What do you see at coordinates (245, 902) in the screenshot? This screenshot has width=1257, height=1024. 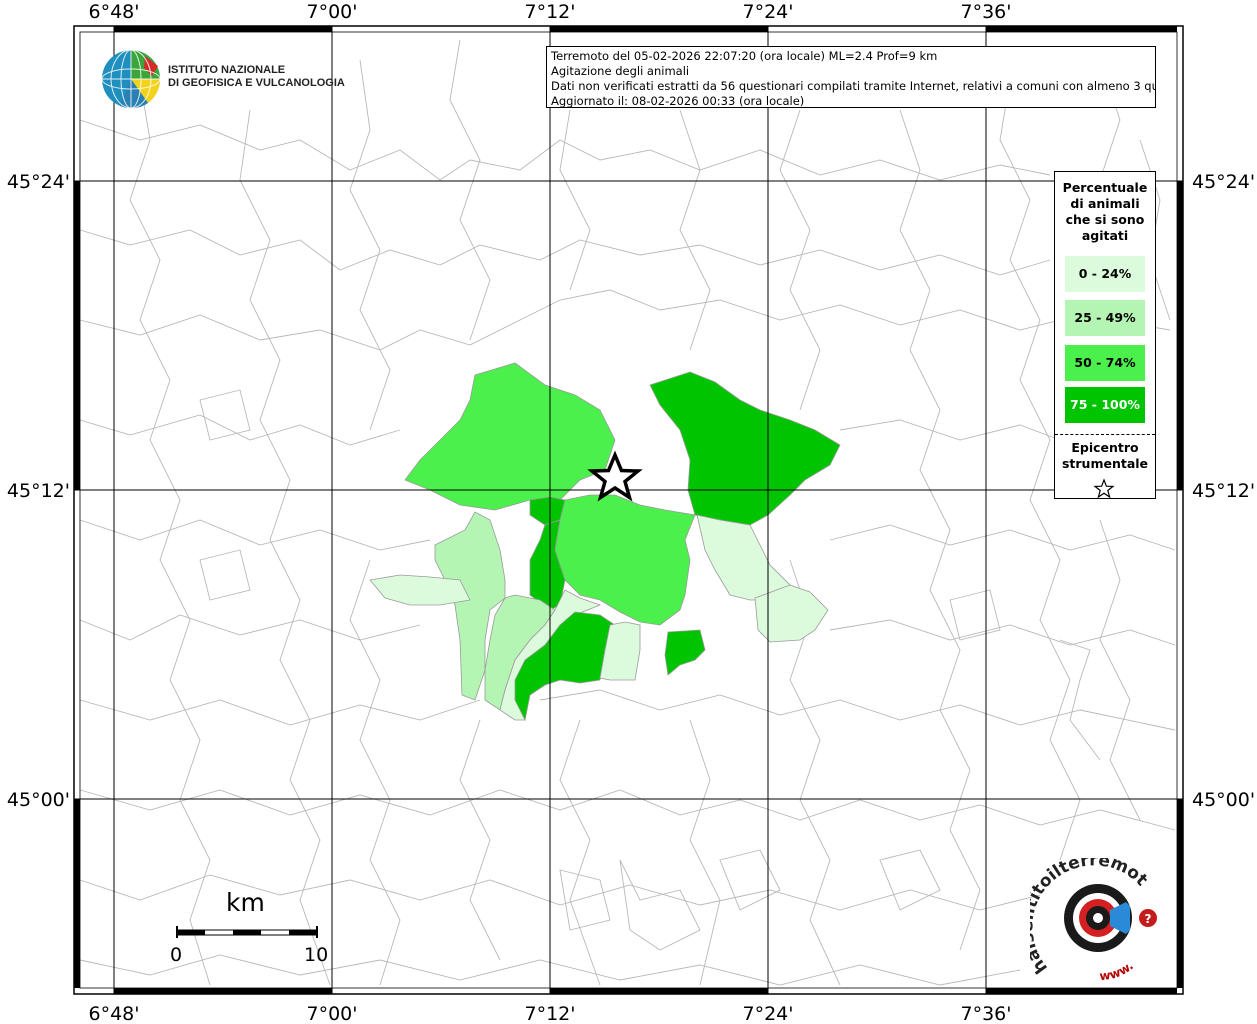 I see `scale-unit: km` at bounding box center [245, 902].